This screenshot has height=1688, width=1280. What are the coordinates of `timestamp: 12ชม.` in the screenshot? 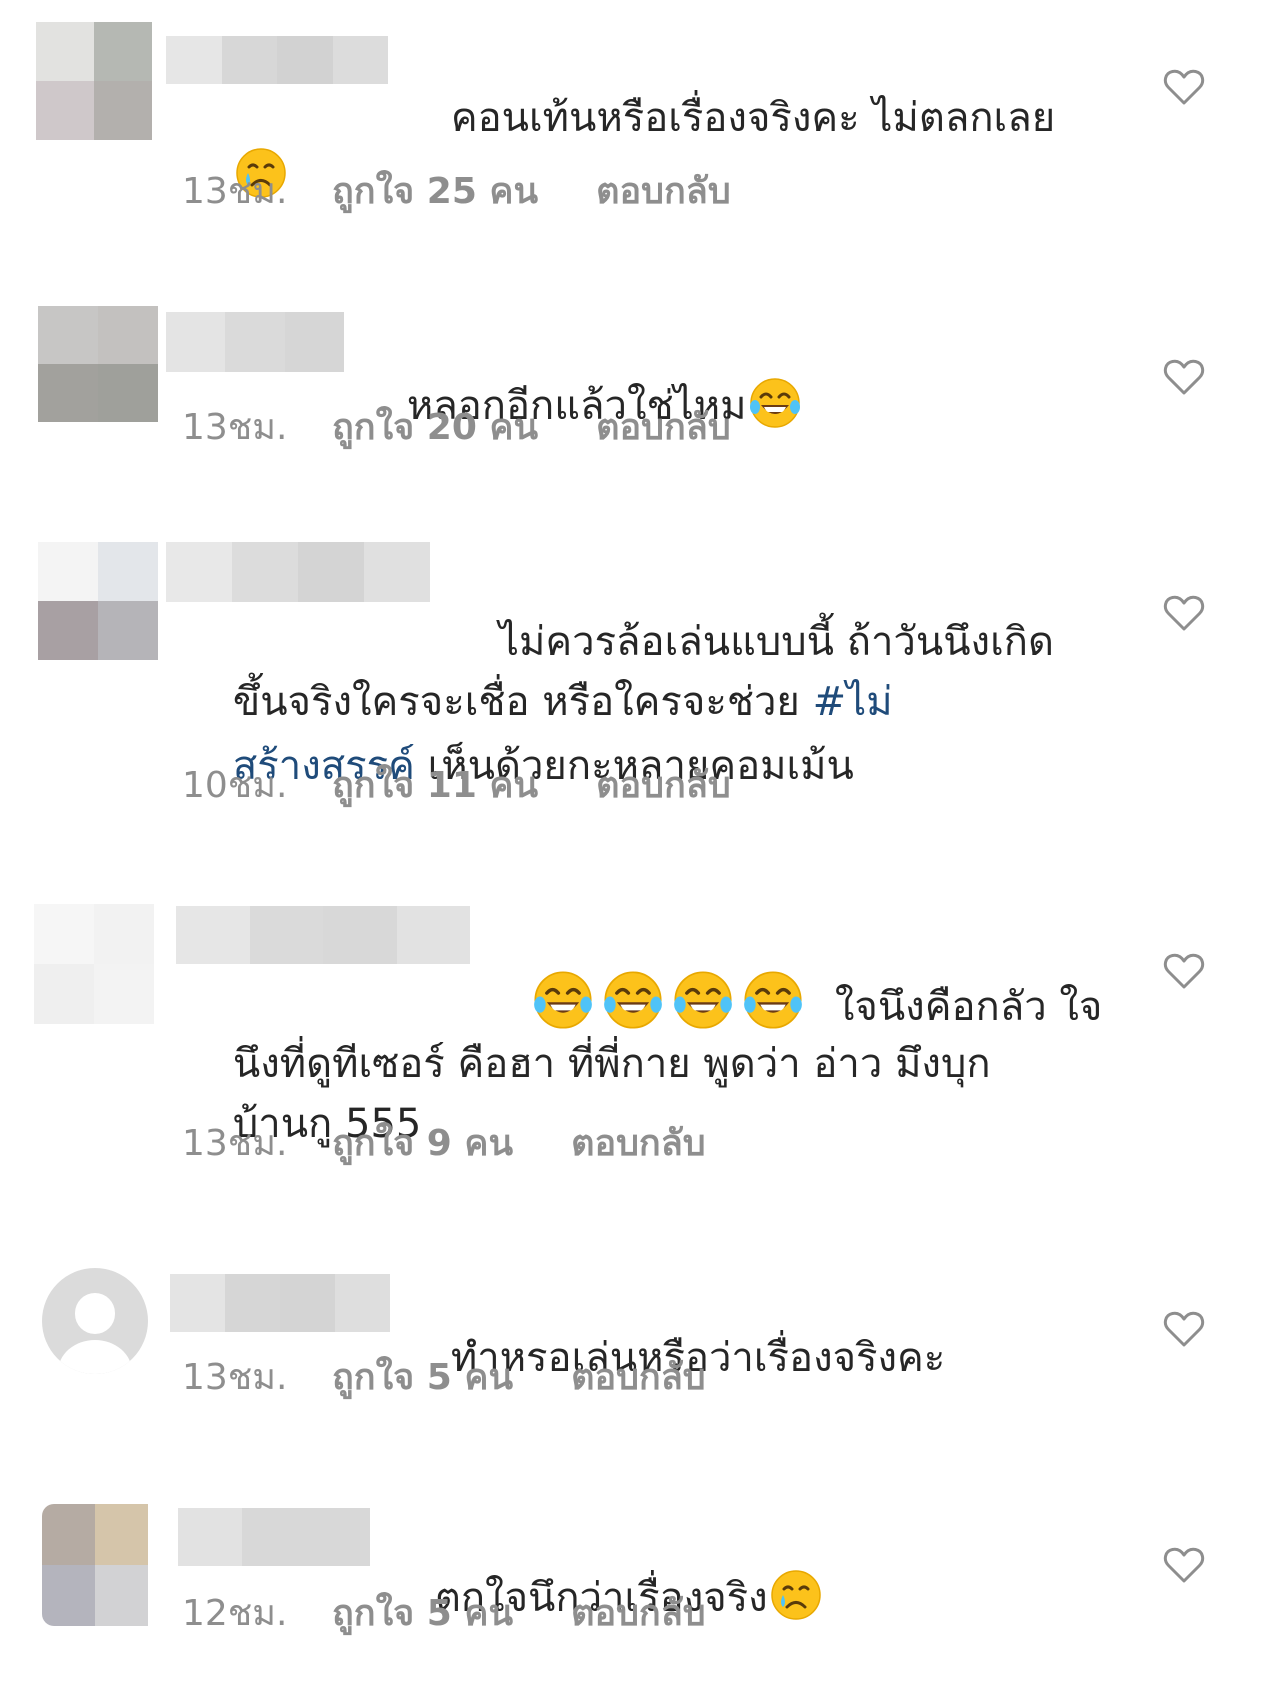 It's located at (257, 1614).